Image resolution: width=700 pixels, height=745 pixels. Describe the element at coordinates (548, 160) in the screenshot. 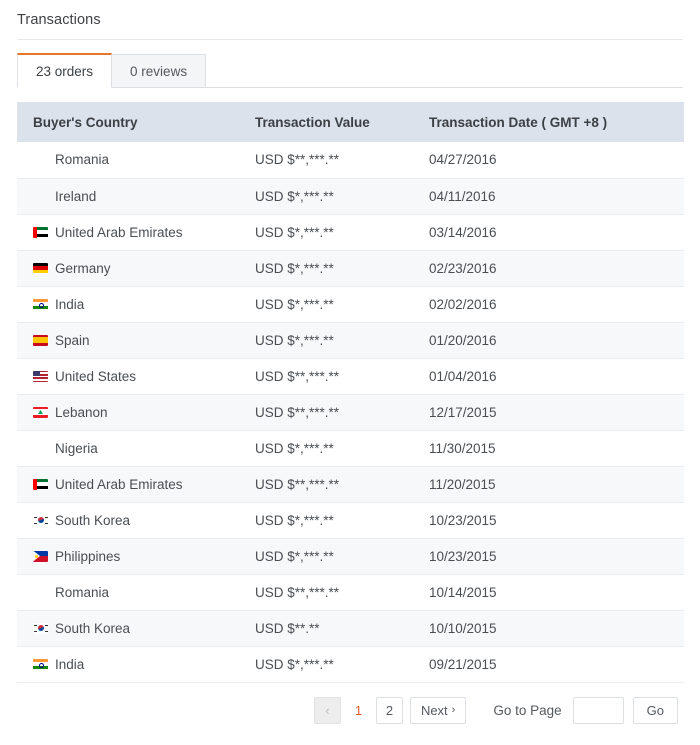

I see `cell-transaction-date: 04/27/2016` at that location.